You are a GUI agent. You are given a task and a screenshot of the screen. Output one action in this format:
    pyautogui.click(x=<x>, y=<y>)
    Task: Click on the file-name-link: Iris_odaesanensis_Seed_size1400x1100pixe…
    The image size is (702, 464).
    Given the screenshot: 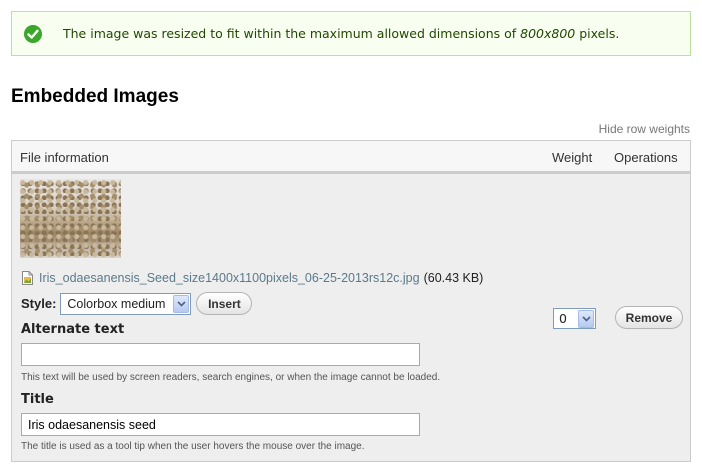 What is the action you would take?
    pyautogui.click(x=229, y=278)
    